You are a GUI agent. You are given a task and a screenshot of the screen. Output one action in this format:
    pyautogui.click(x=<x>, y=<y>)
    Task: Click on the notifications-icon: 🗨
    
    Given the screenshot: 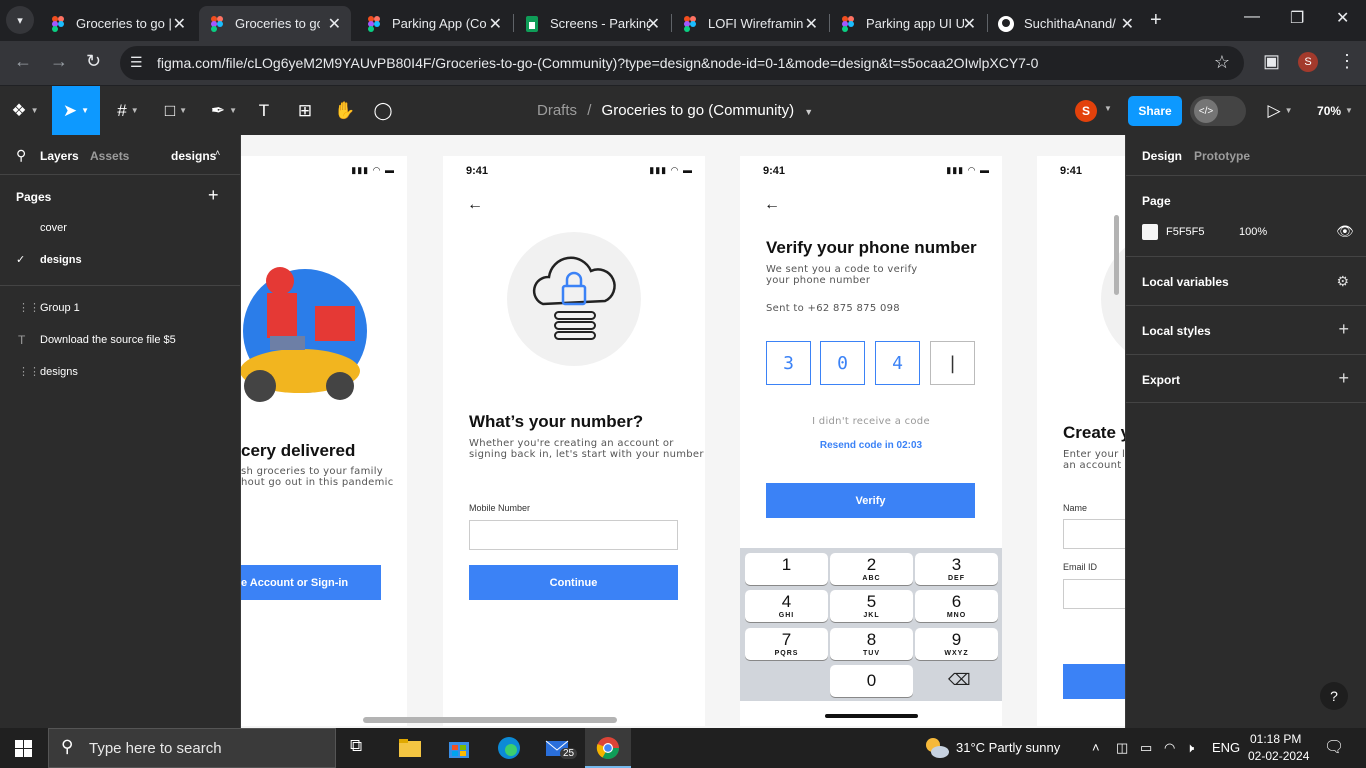 What is the action you would take?
    pyautogui.click(x=1334, y=747)
    